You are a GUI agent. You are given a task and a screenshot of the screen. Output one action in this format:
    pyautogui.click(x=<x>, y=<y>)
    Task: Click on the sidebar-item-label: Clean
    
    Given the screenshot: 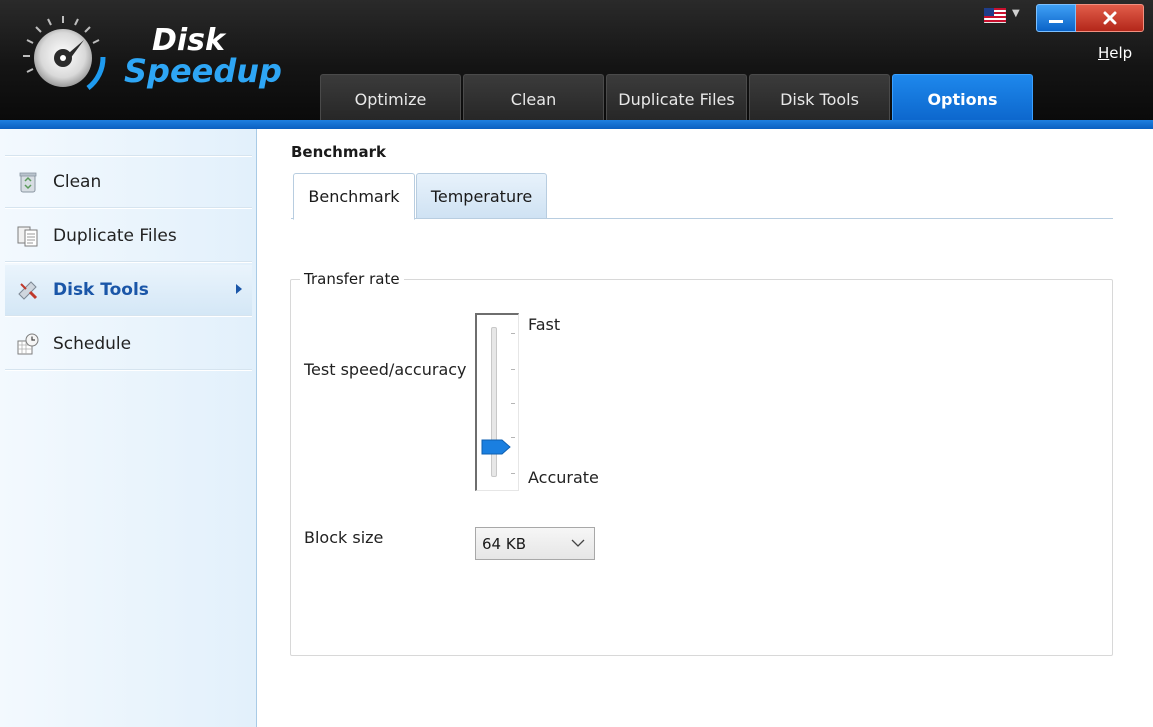 What is the action you would take?
    pyautogui.click(x=77, y=182)
    